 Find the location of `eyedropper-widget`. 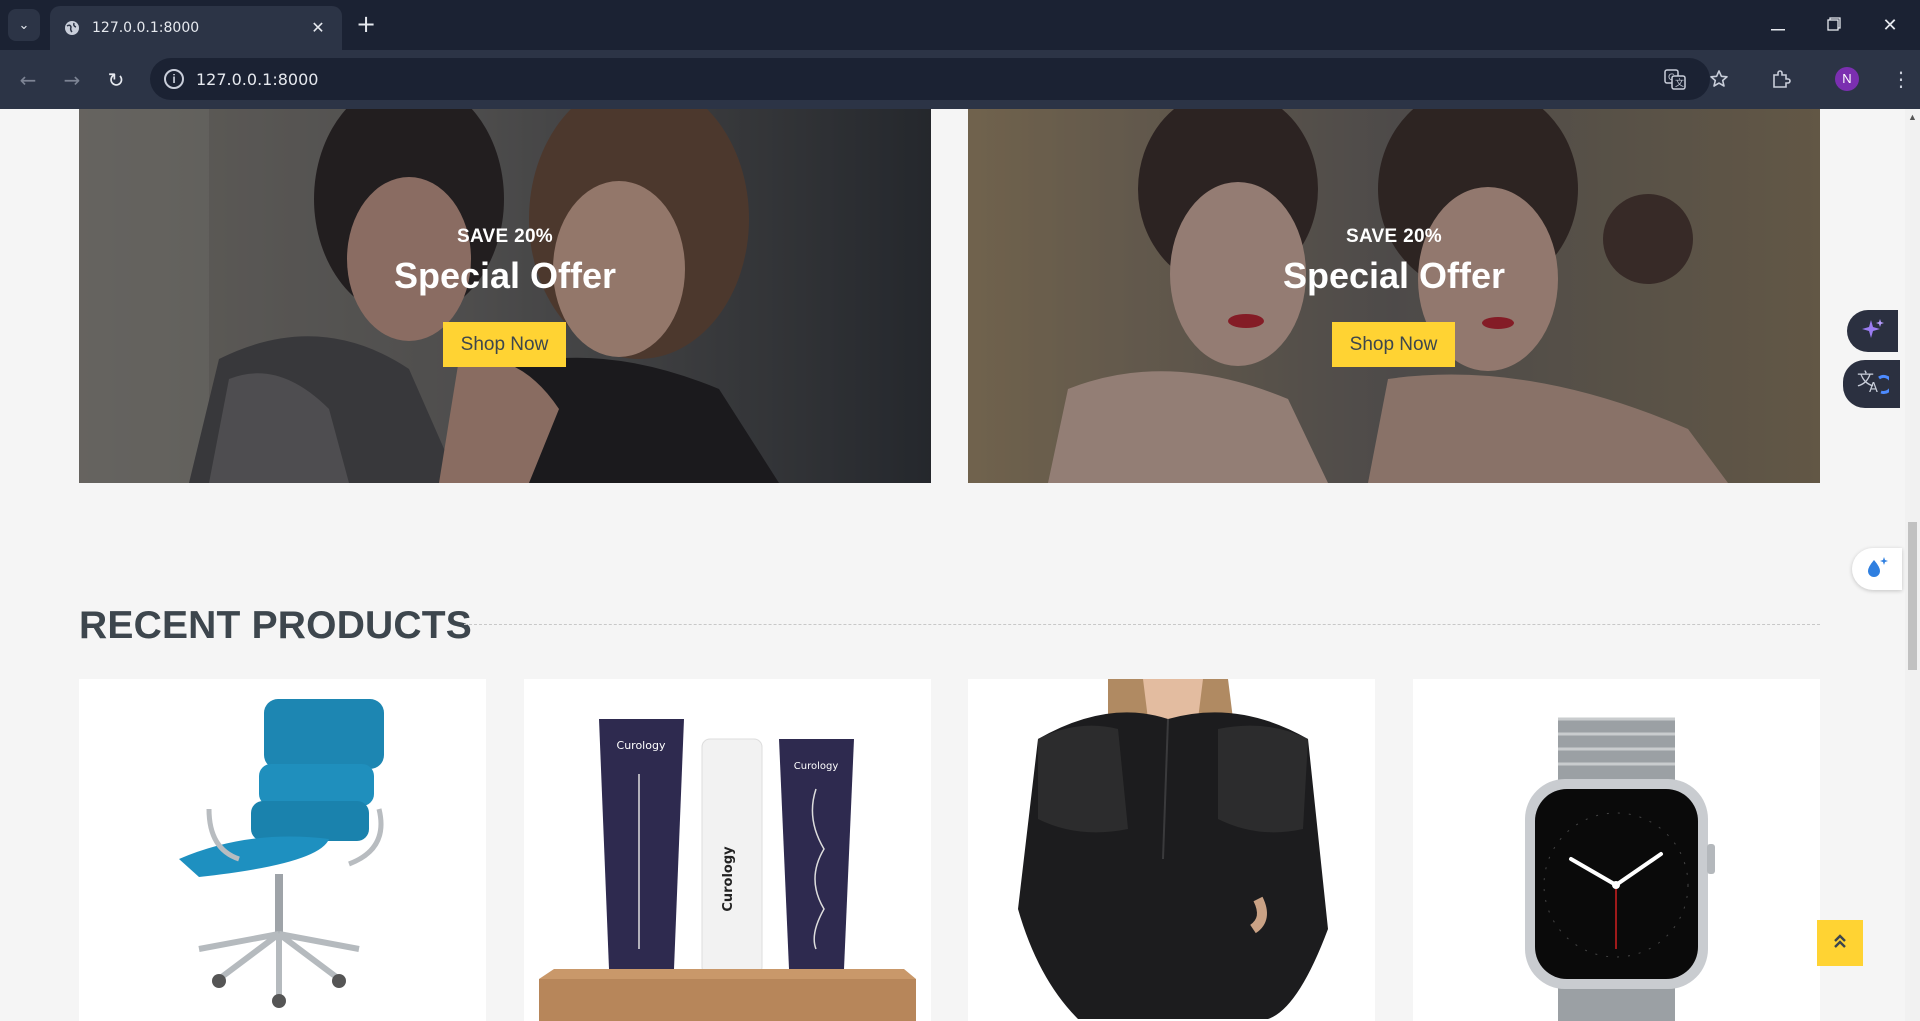

eyedropper-widget is located at coordinates (1877, 569).